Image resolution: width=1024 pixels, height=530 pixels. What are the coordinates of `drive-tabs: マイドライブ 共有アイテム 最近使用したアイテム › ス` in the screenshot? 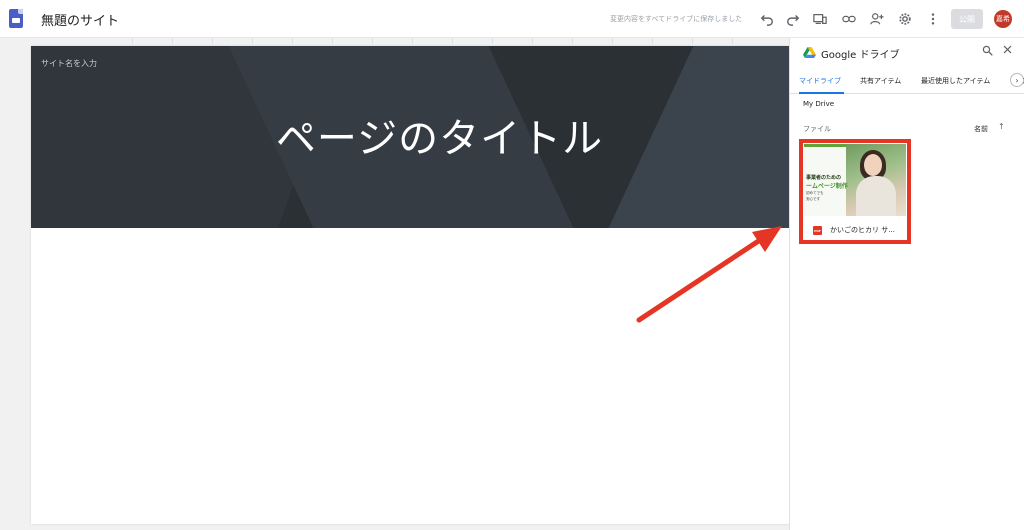 It's located at (907, 82).